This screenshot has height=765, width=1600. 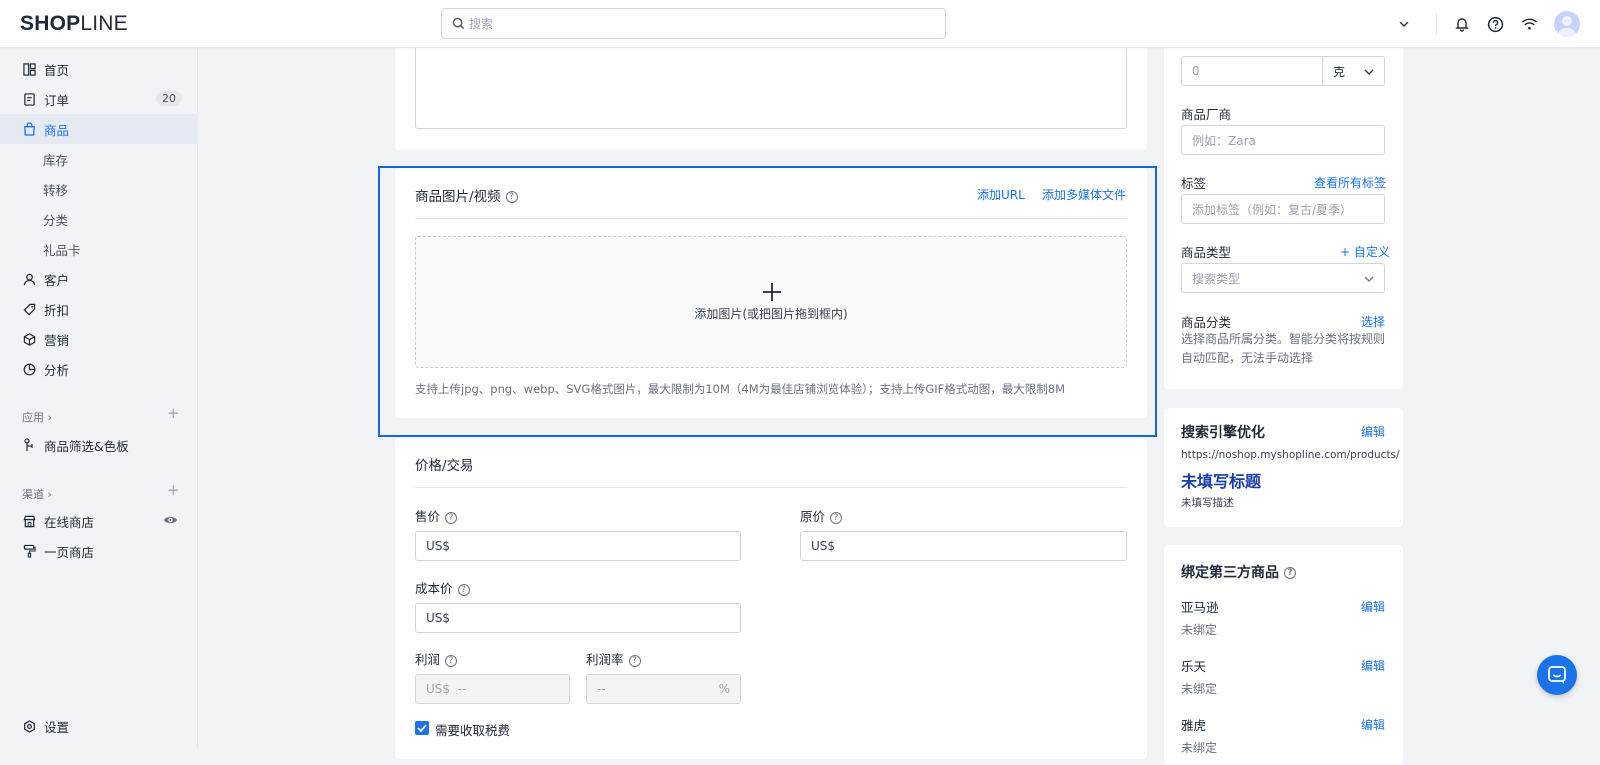 What do you see at coordinates (444, 466) in the screenshot?
I see `pricing-title: 价格/交易` at bounding box center [444, 466].